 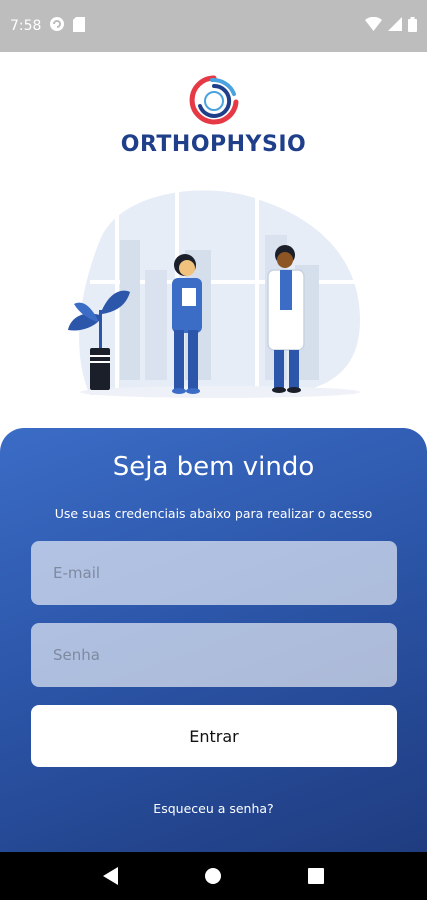 I want to click on status-bar: 7:58, so click(x=213, y=26).